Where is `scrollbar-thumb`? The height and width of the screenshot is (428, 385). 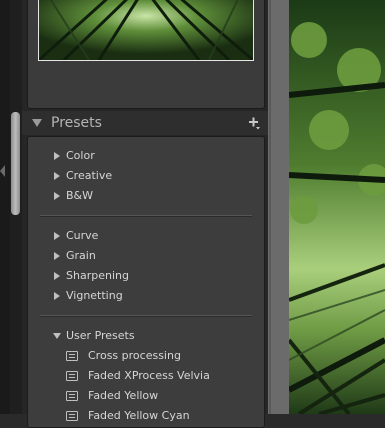
scrollbar-thumb is located at coordinates (15, 163).